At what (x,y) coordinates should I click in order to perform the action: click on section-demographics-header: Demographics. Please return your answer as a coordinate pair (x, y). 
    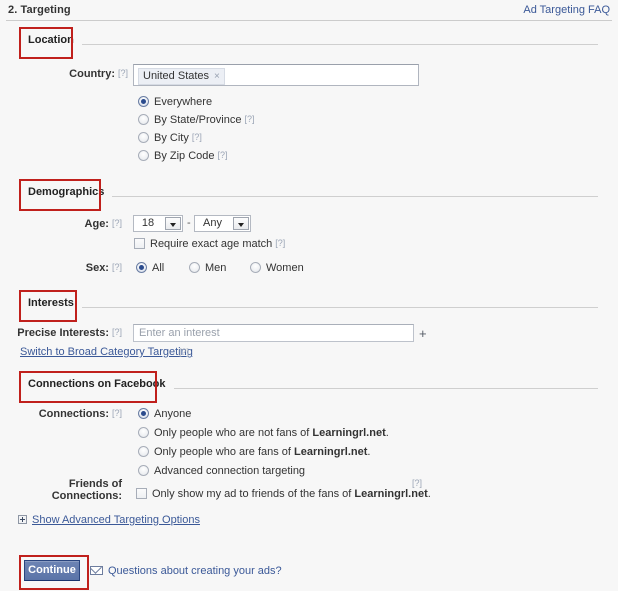
    Looking at the image, I should click on (309, 195).